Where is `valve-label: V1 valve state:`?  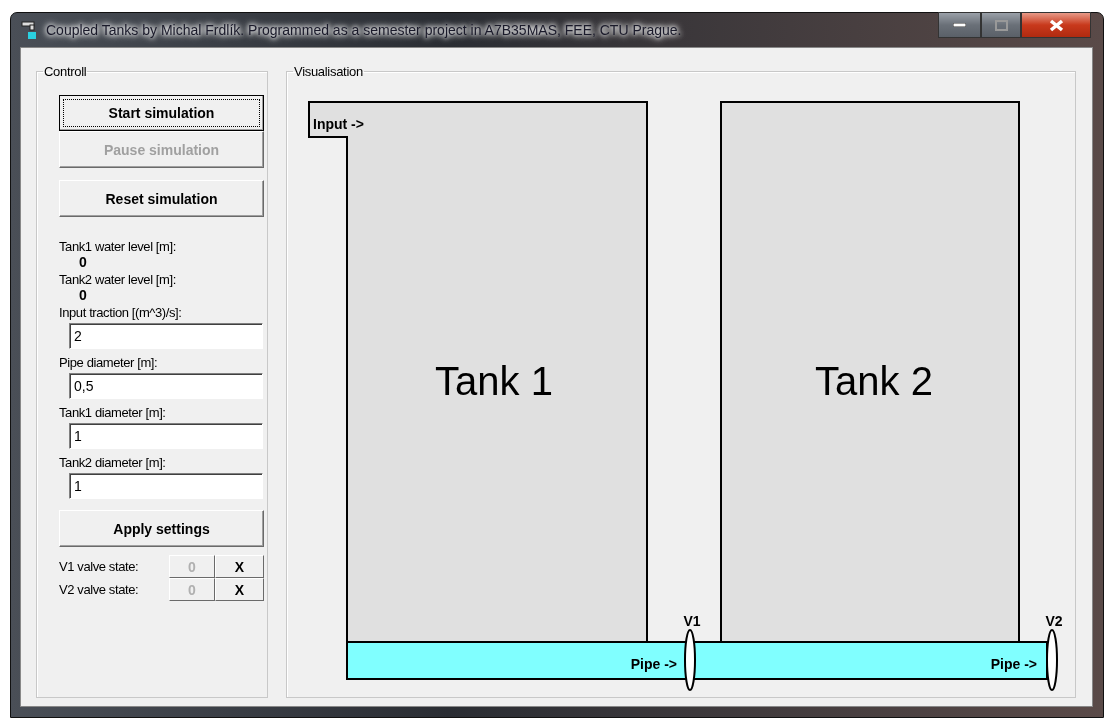 valve-label: V1 valve state: is located at coordinates (99, 566).